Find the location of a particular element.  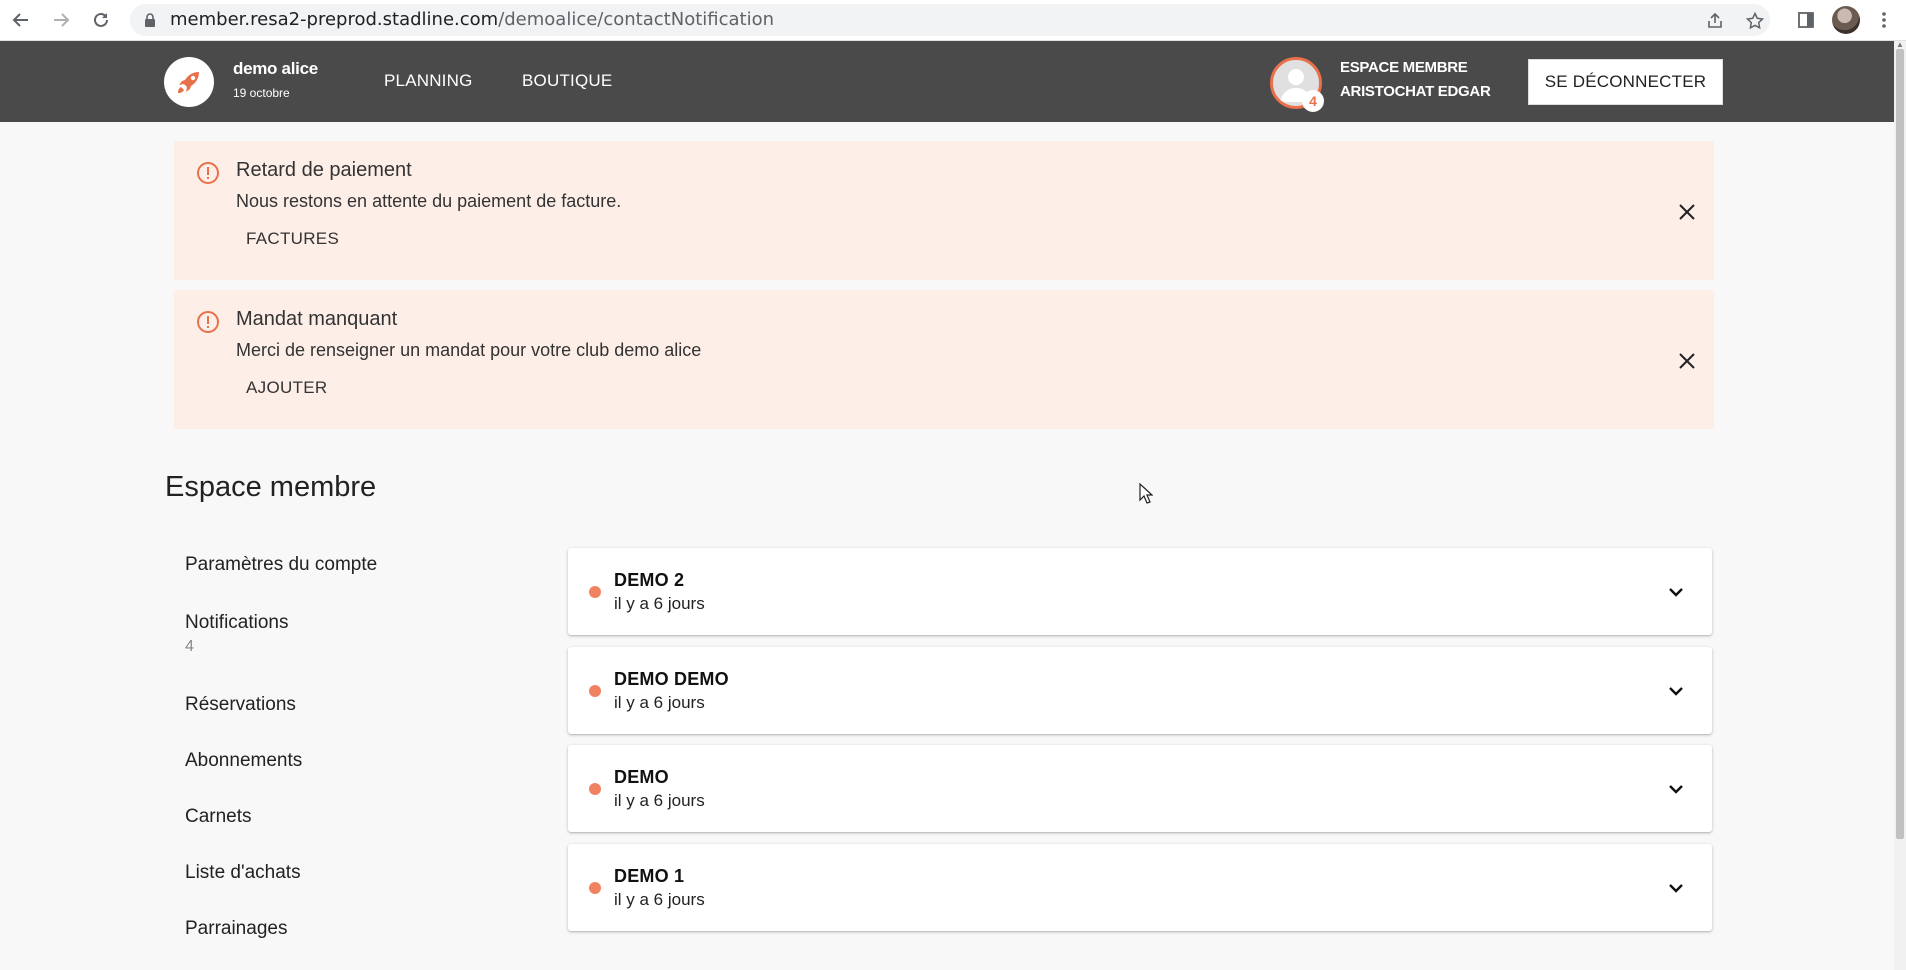

back-icon is located at coordinates (21, 20).